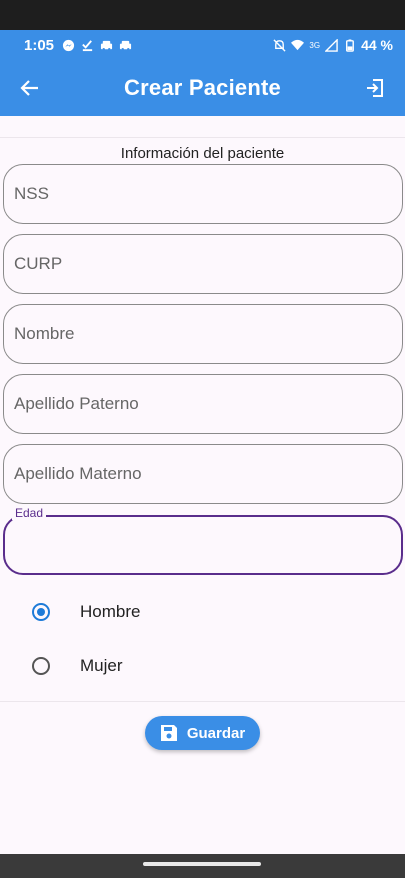  Describe the element at coordinates (38, 263) in the screenshot. I see `curp-label: CURP` at that location.